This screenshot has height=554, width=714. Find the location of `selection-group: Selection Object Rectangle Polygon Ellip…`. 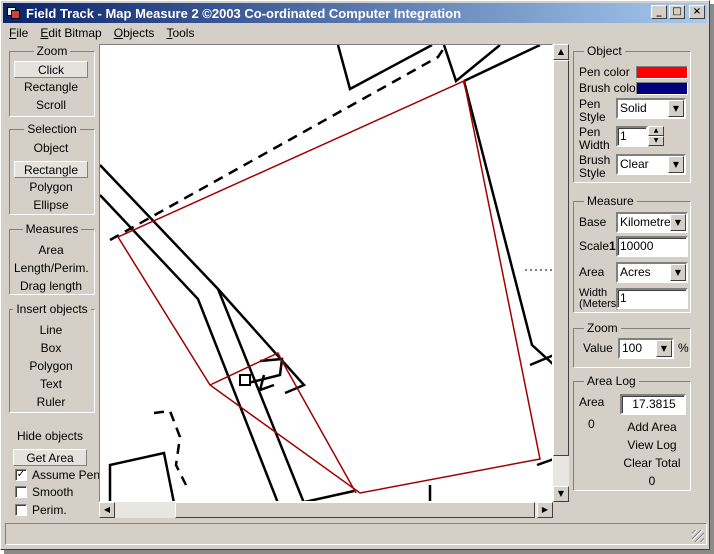

selection-group: Selection Object Rectangle Polygon Ellip… is located at coordinates (52, 168).